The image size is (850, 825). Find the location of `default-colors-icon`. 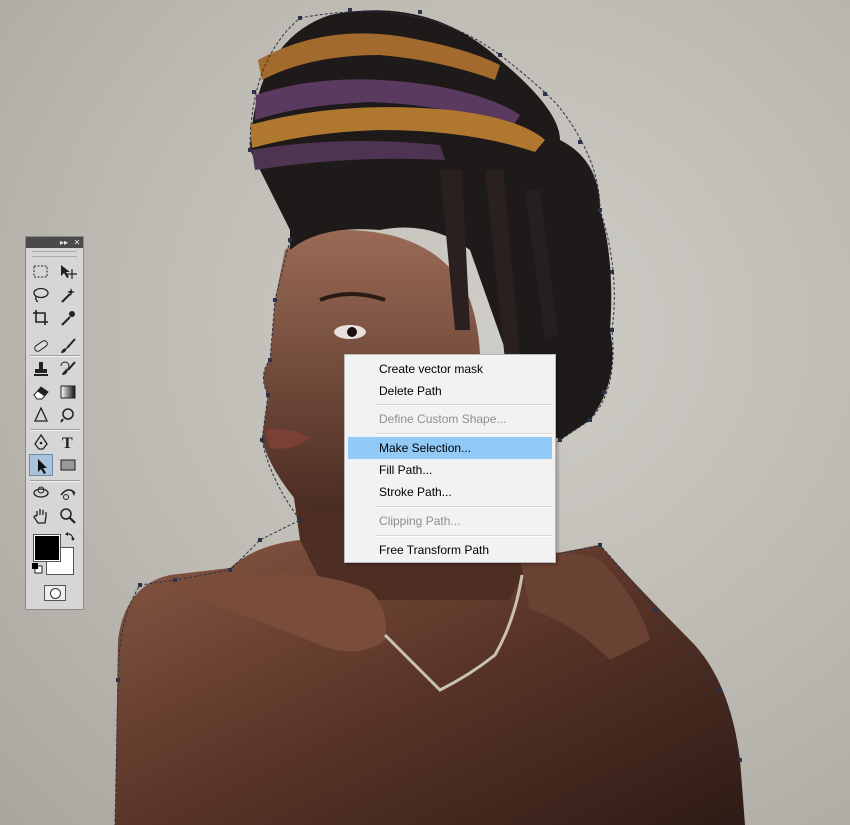

default-colors-icon is located at coordinates (37, 568).